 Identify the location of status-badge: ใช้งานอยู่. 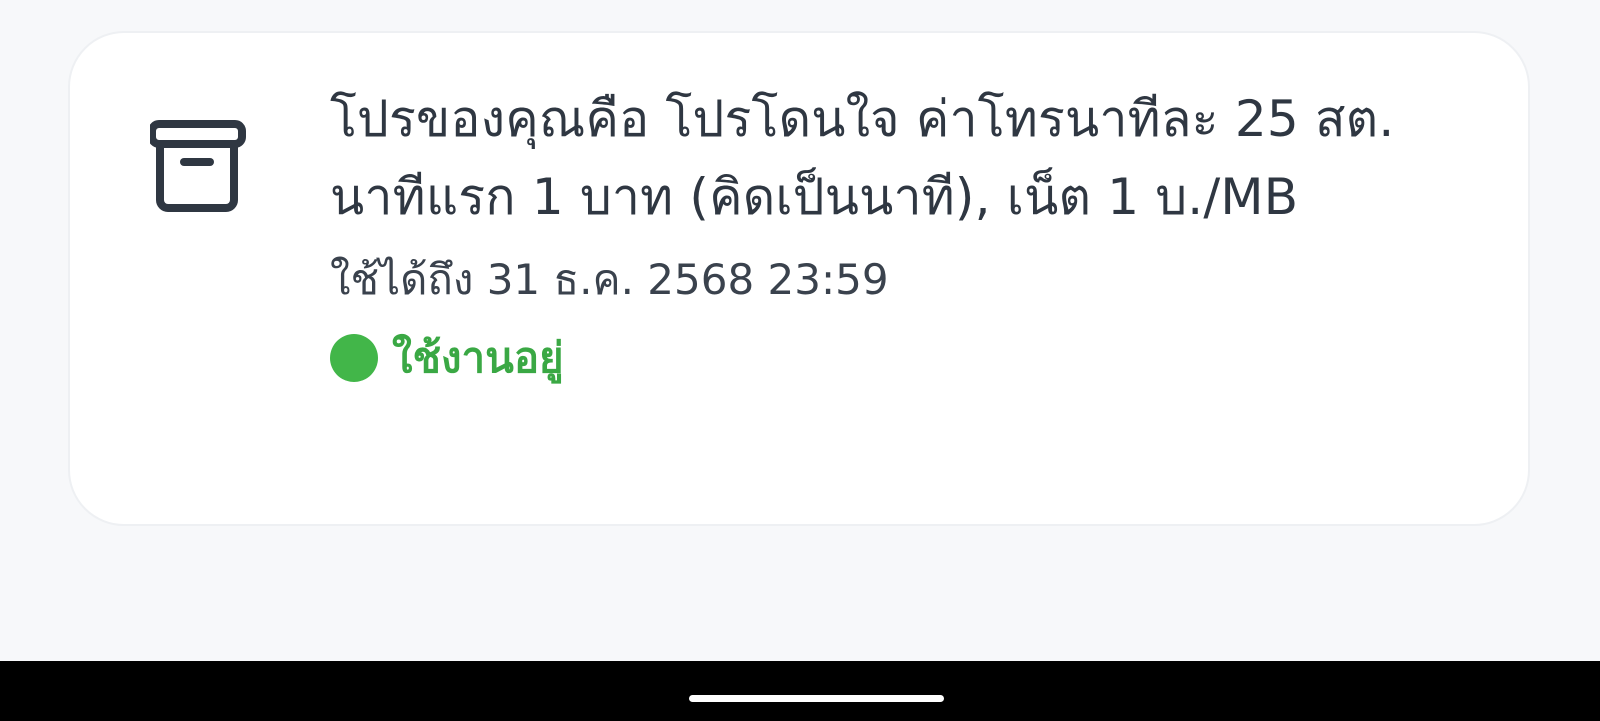
(478, 357).